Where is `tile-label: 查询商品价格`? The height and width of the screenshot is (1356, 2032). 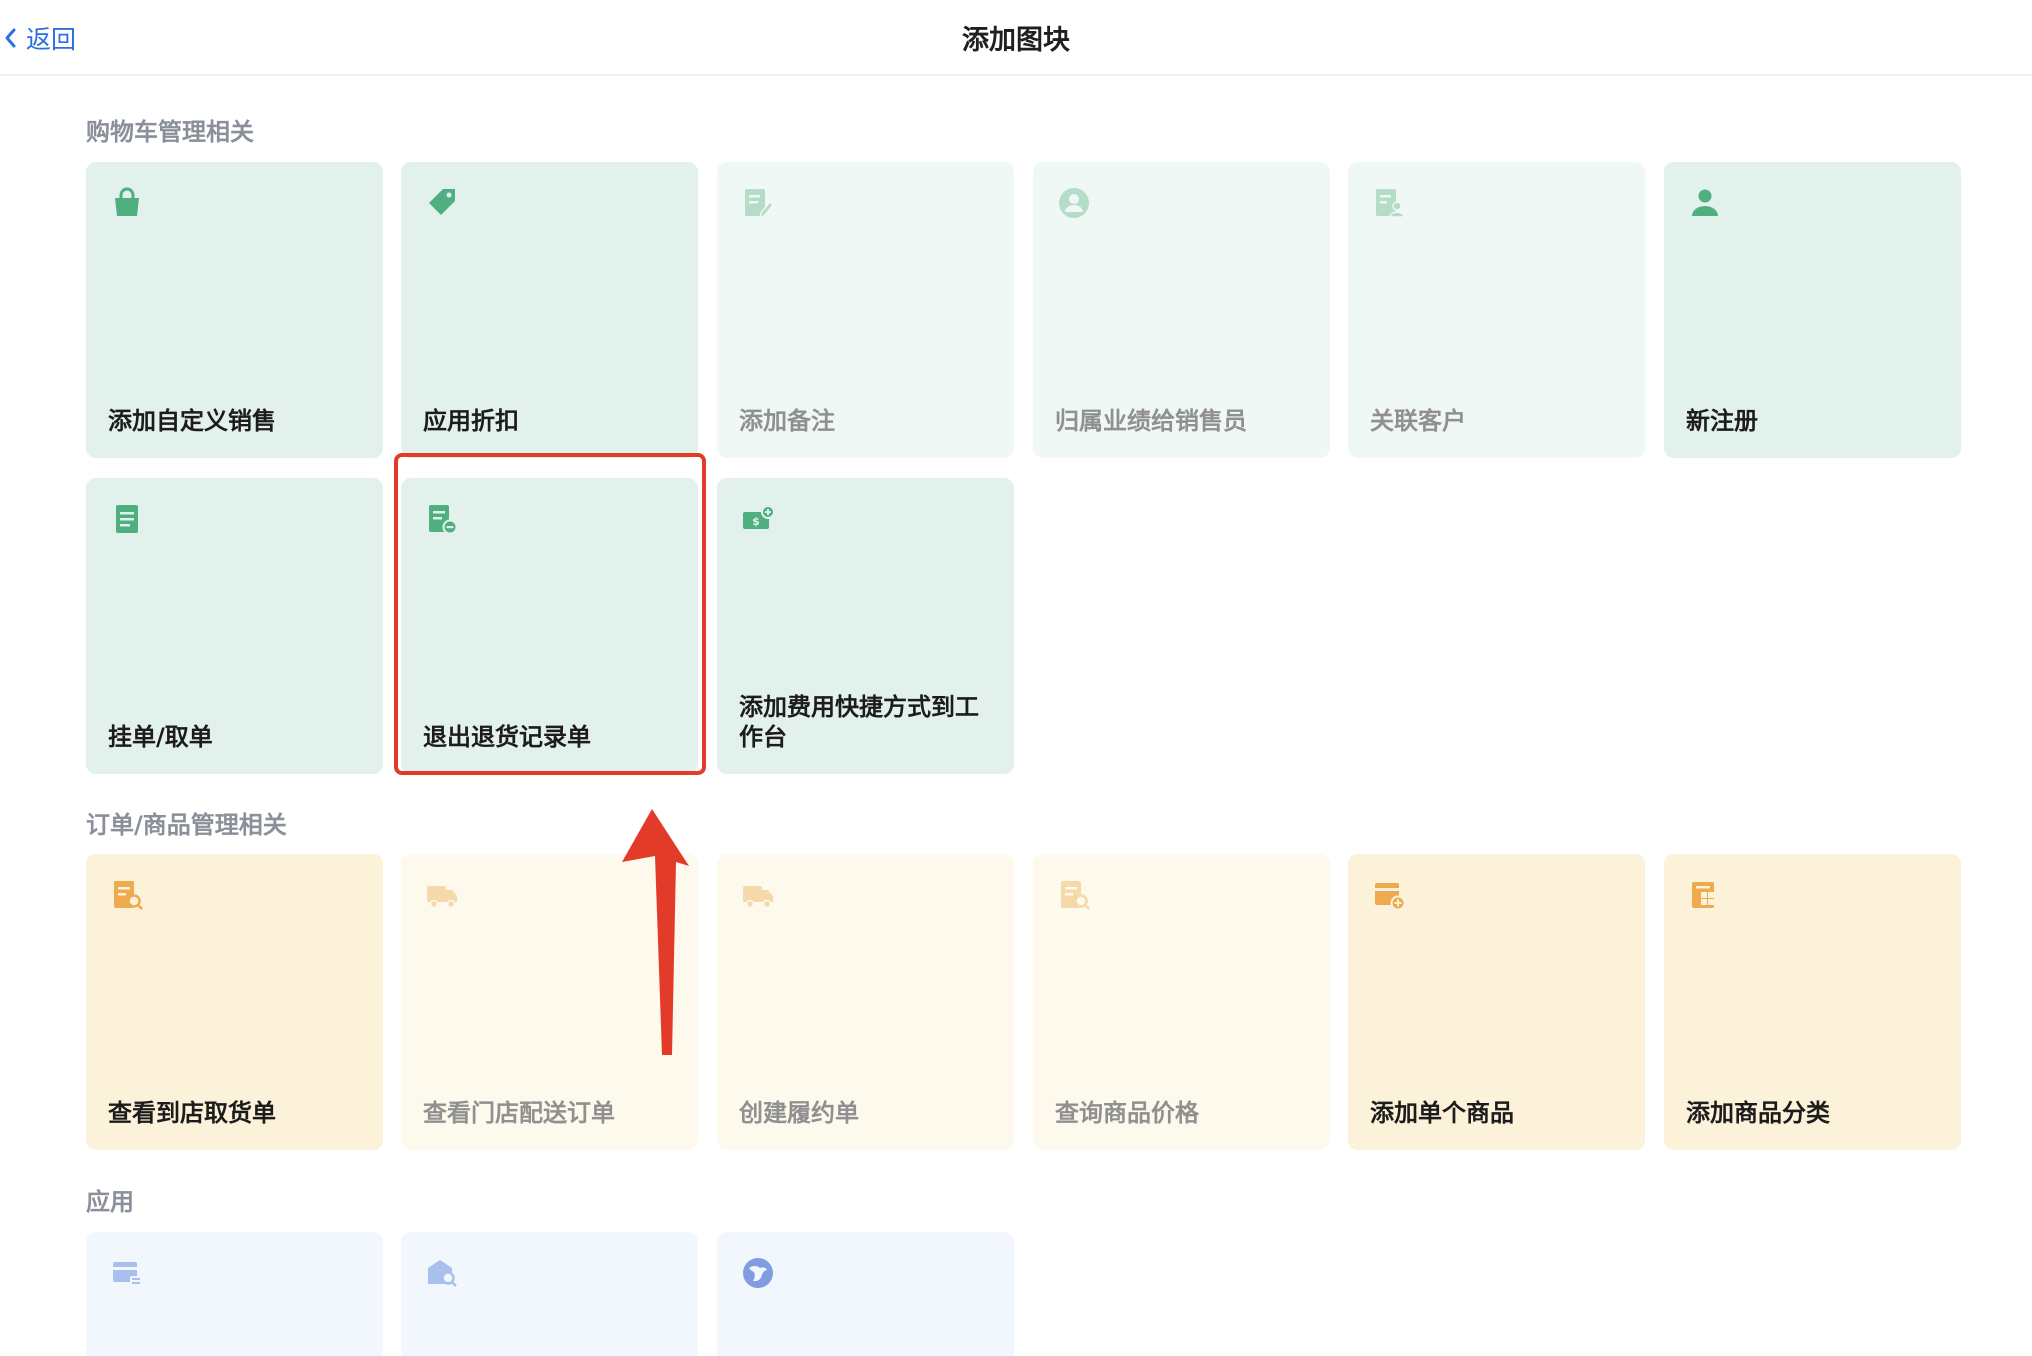
tile-label: 查询商品价格 is located at coordinates (1127, 1113).